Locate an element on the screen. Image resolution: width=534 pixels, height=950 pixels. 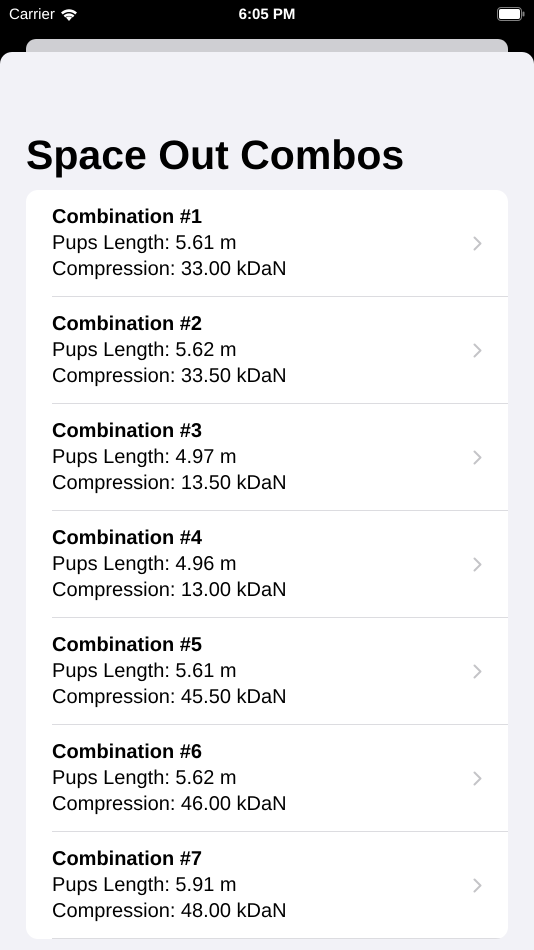
compression-value: Compression: 33.00 kDaN is located at coordinates (170, 269).